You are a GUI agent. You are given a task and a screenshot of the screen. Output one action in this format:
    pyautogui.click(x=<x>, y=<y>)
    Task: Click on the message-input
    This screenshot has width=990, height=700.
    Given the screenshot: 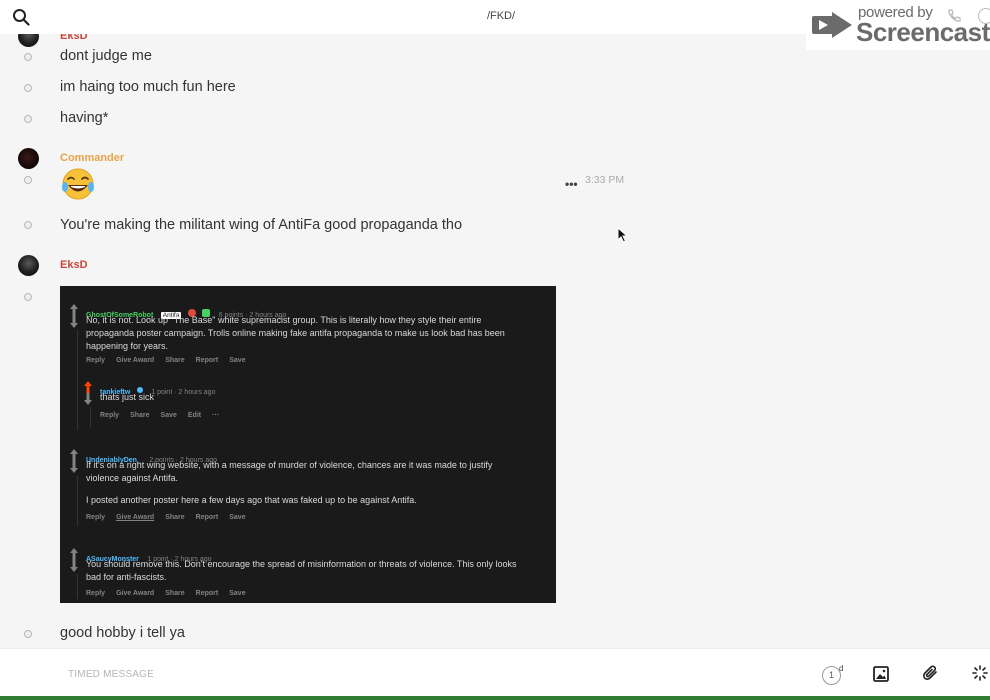 What is the action you would take?
    pyautogui.click(x=368, y=674)
    